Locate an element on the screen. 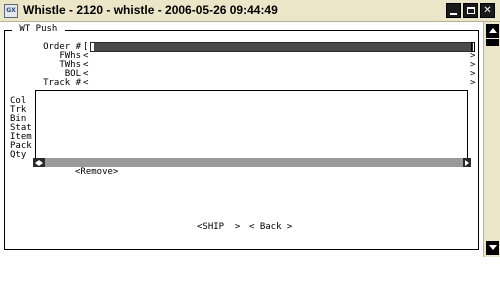 This screenshot has width=500, height=287. scroll-right-icon is located at coordinates (467, 162).